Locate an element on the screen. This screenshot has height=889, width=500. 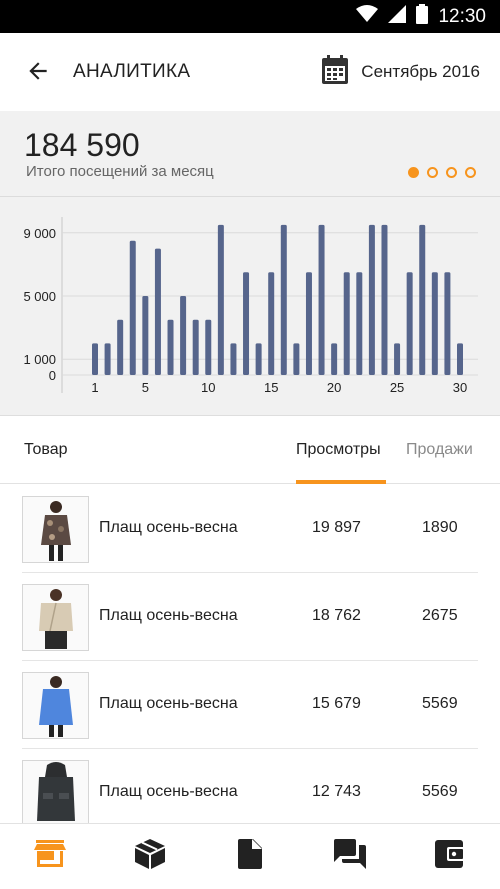
parka-dark-image is located at coordinates (55, 793).